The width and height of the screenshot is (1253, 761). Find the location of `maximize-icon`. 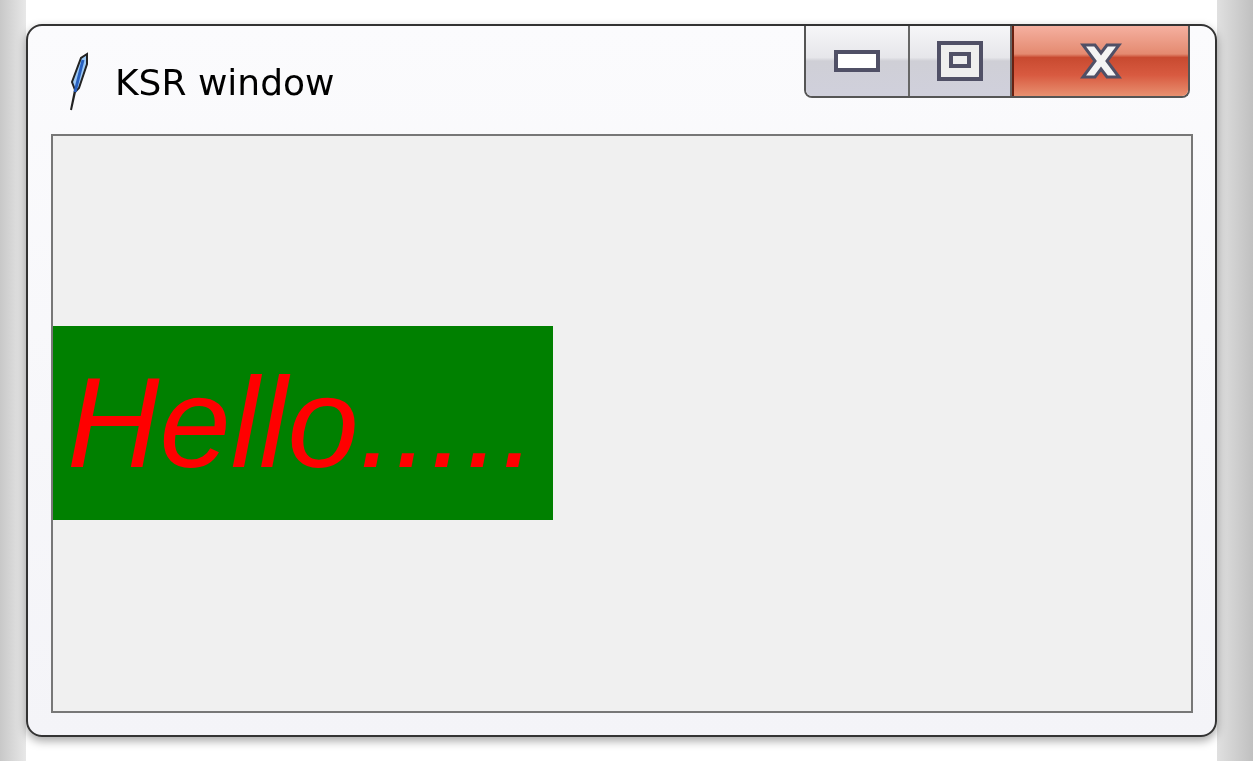

maximize-icon is located at coordinates (960, 61).